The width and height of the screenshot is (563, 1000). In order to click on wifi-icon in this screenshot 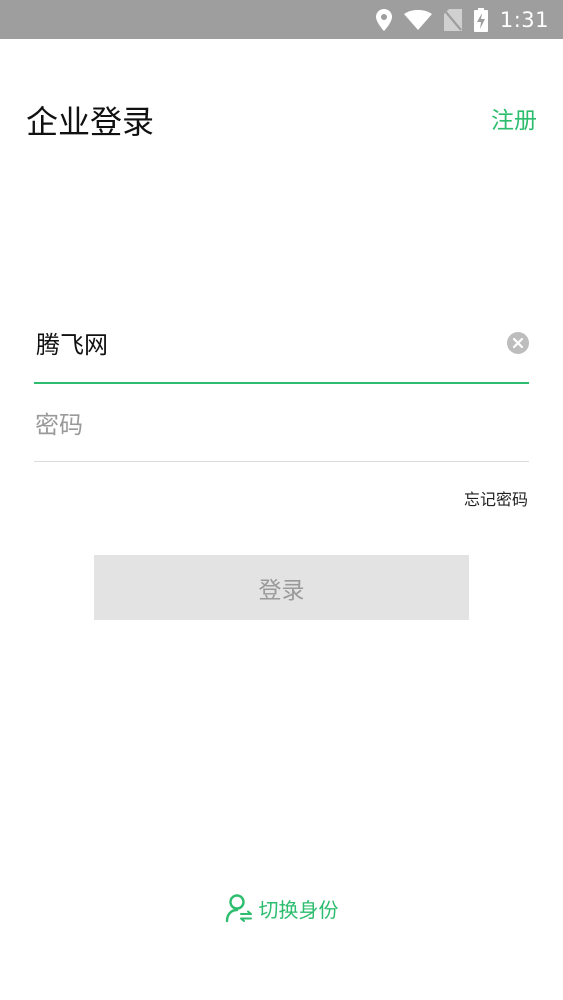, I will do `click(417, 19)`.